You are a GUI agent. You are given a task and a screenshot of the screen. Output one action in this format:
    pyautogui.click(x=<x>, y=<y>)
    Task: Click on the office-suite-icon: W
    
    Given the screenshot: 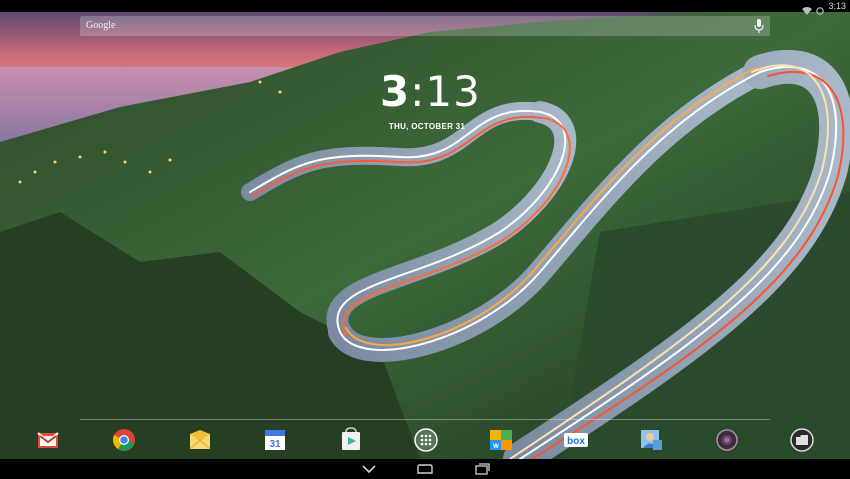 What is the action you would take?
    pyautogui.click(x=501, y=440)
    